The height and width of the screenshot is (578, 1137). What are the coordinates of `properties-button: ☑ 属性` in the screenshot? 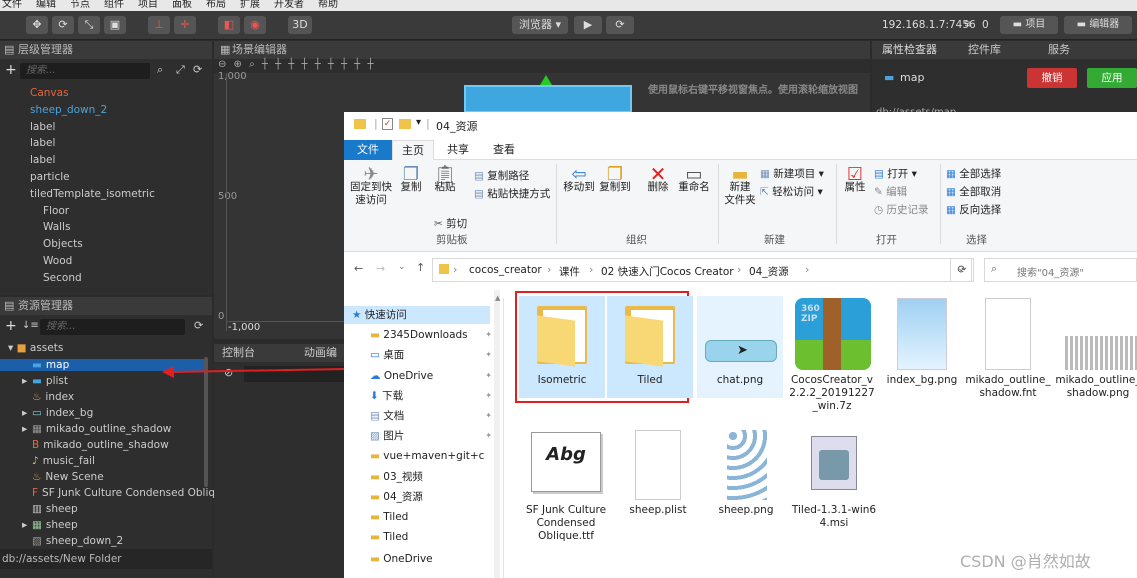 It's located at (855, 180).